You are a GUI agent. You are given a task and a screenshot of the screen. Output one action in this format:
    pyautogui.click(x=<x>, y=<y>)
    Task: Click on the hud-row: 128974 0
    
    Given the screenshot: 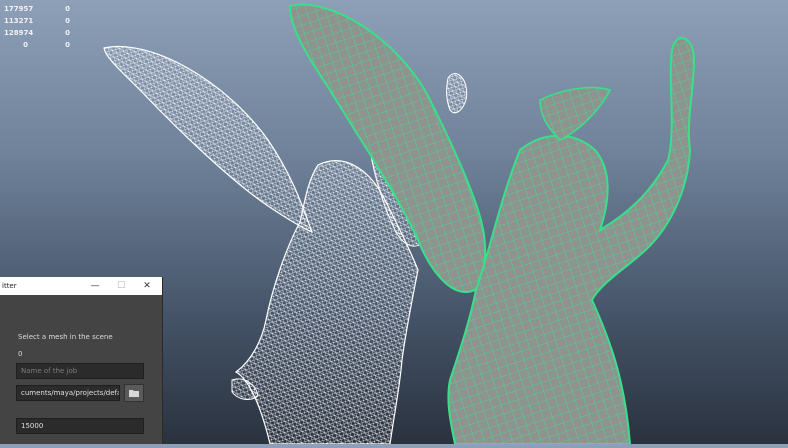 What is the action you would take?
    pyautogui.click(x=37, y=33)
    